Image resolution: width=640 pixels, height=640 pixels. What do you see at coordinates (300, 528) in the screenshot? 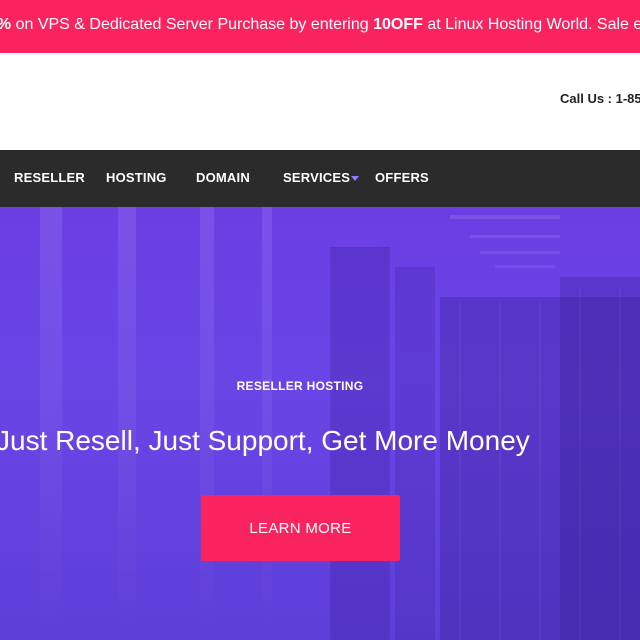
I see `learn-more-button: LEARN MORE` at bounding box center [300, 528].